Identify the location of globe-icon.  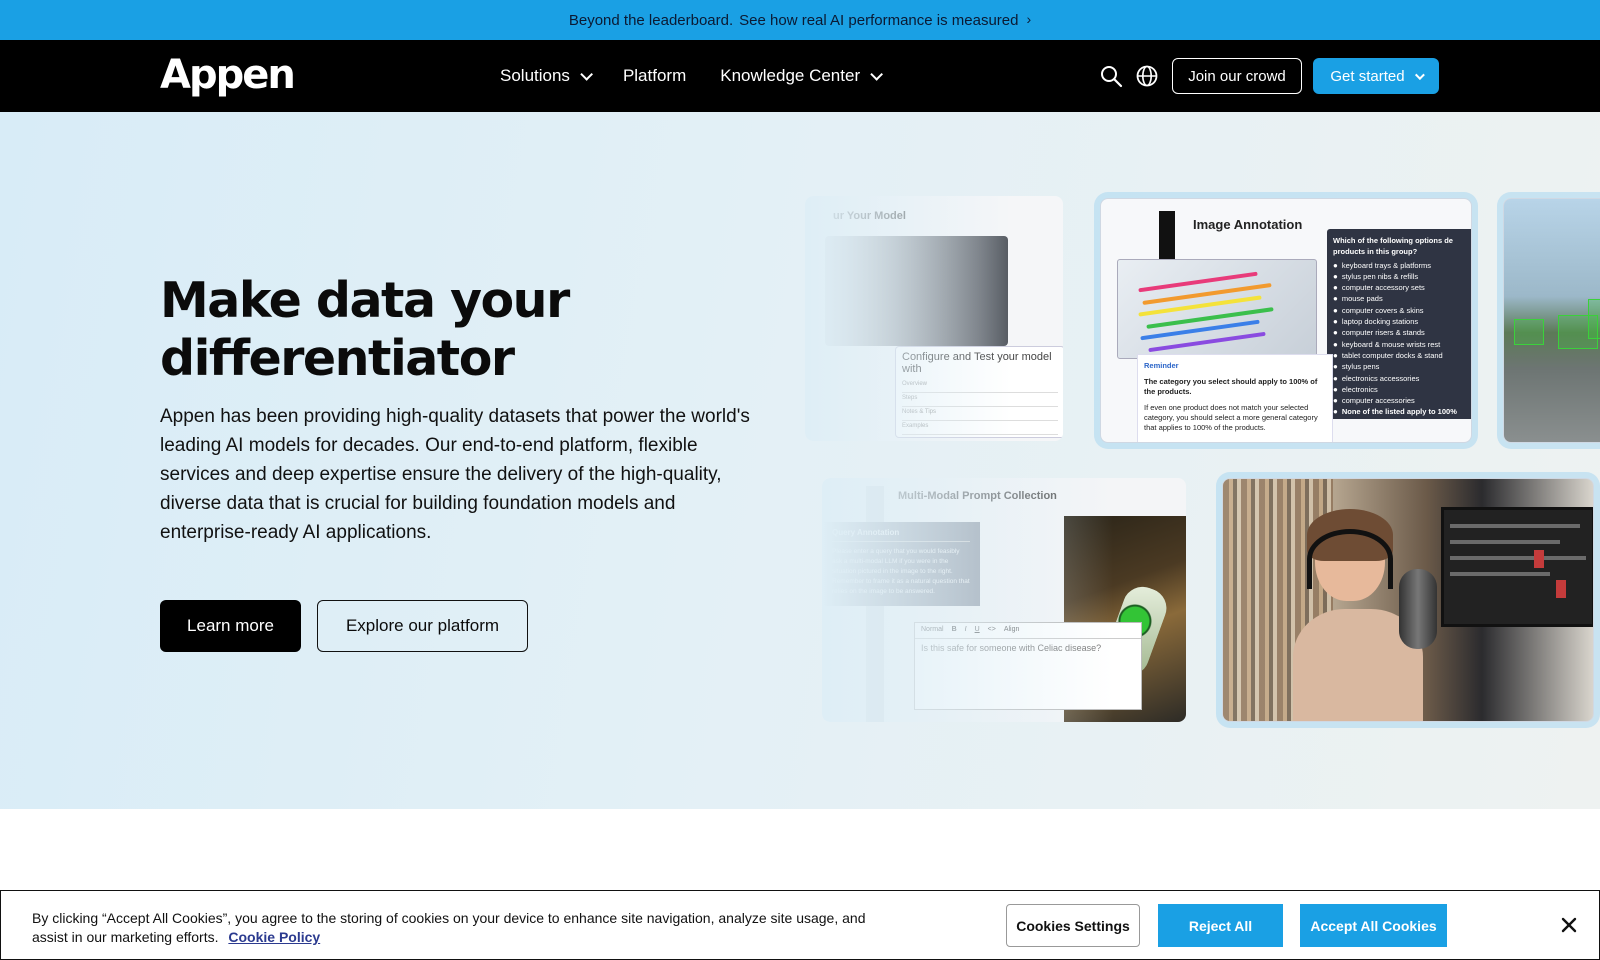
(1147, 76).